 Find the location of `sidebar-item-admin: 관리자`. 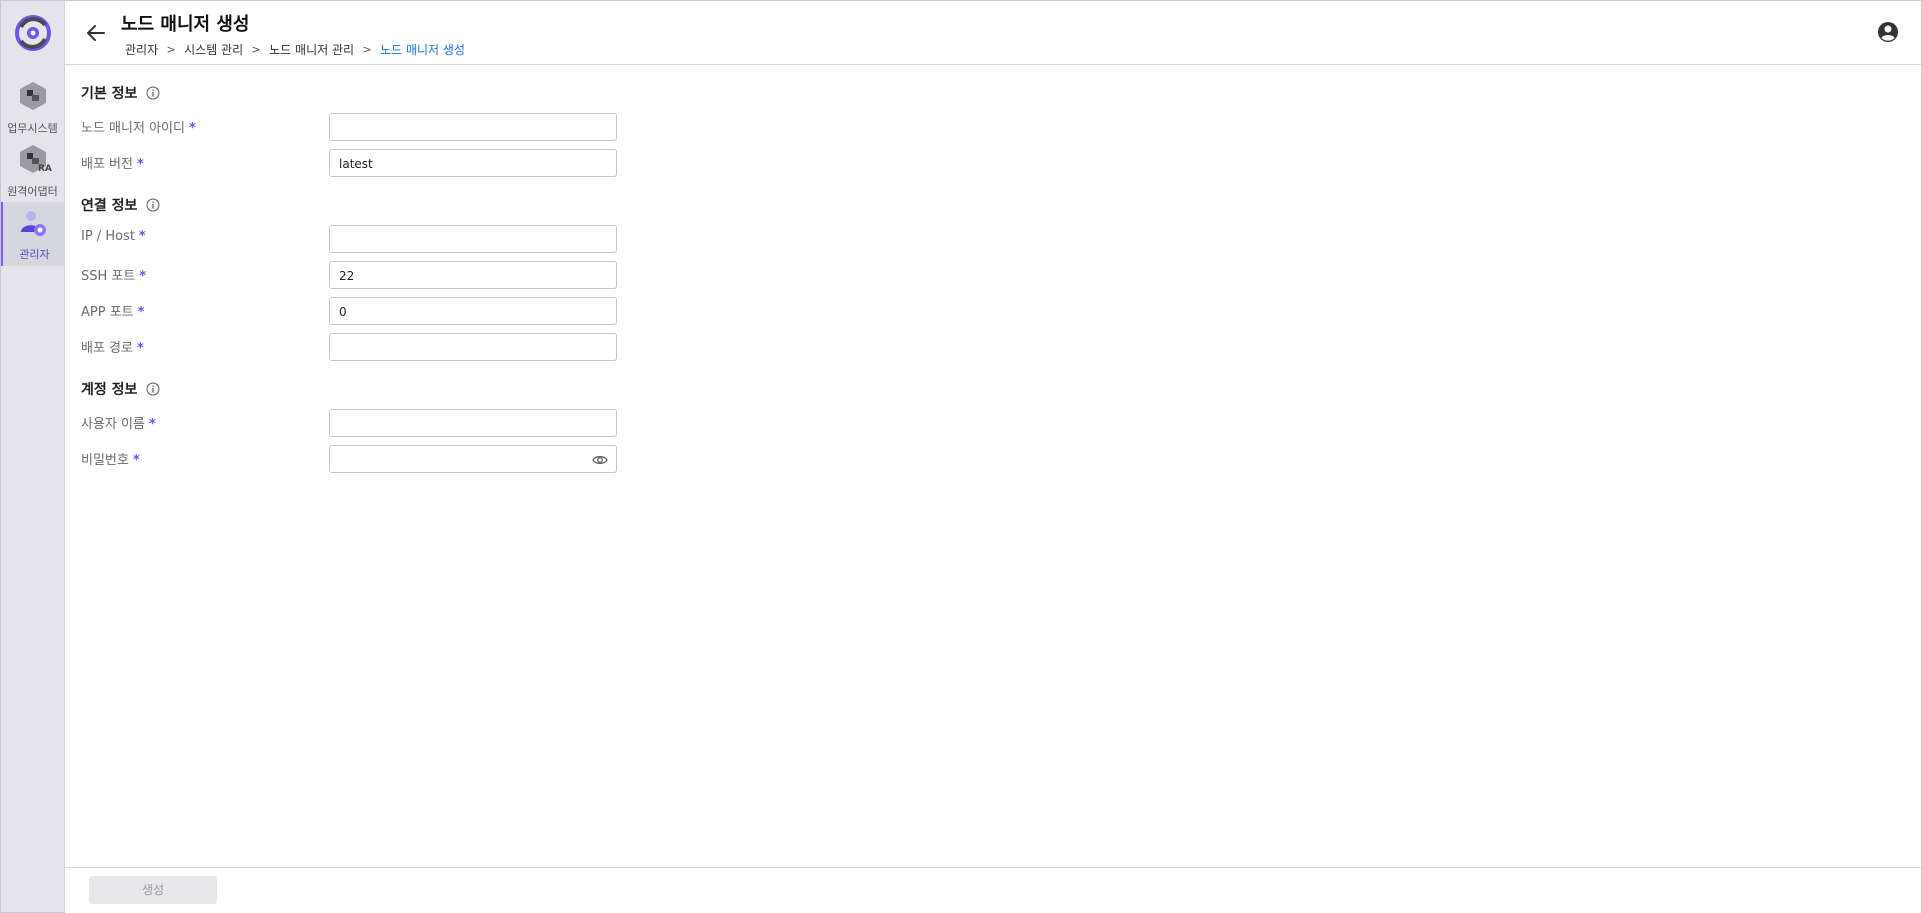

sidebar-item-admin: 관리자 is located at coordinates (32, 234).